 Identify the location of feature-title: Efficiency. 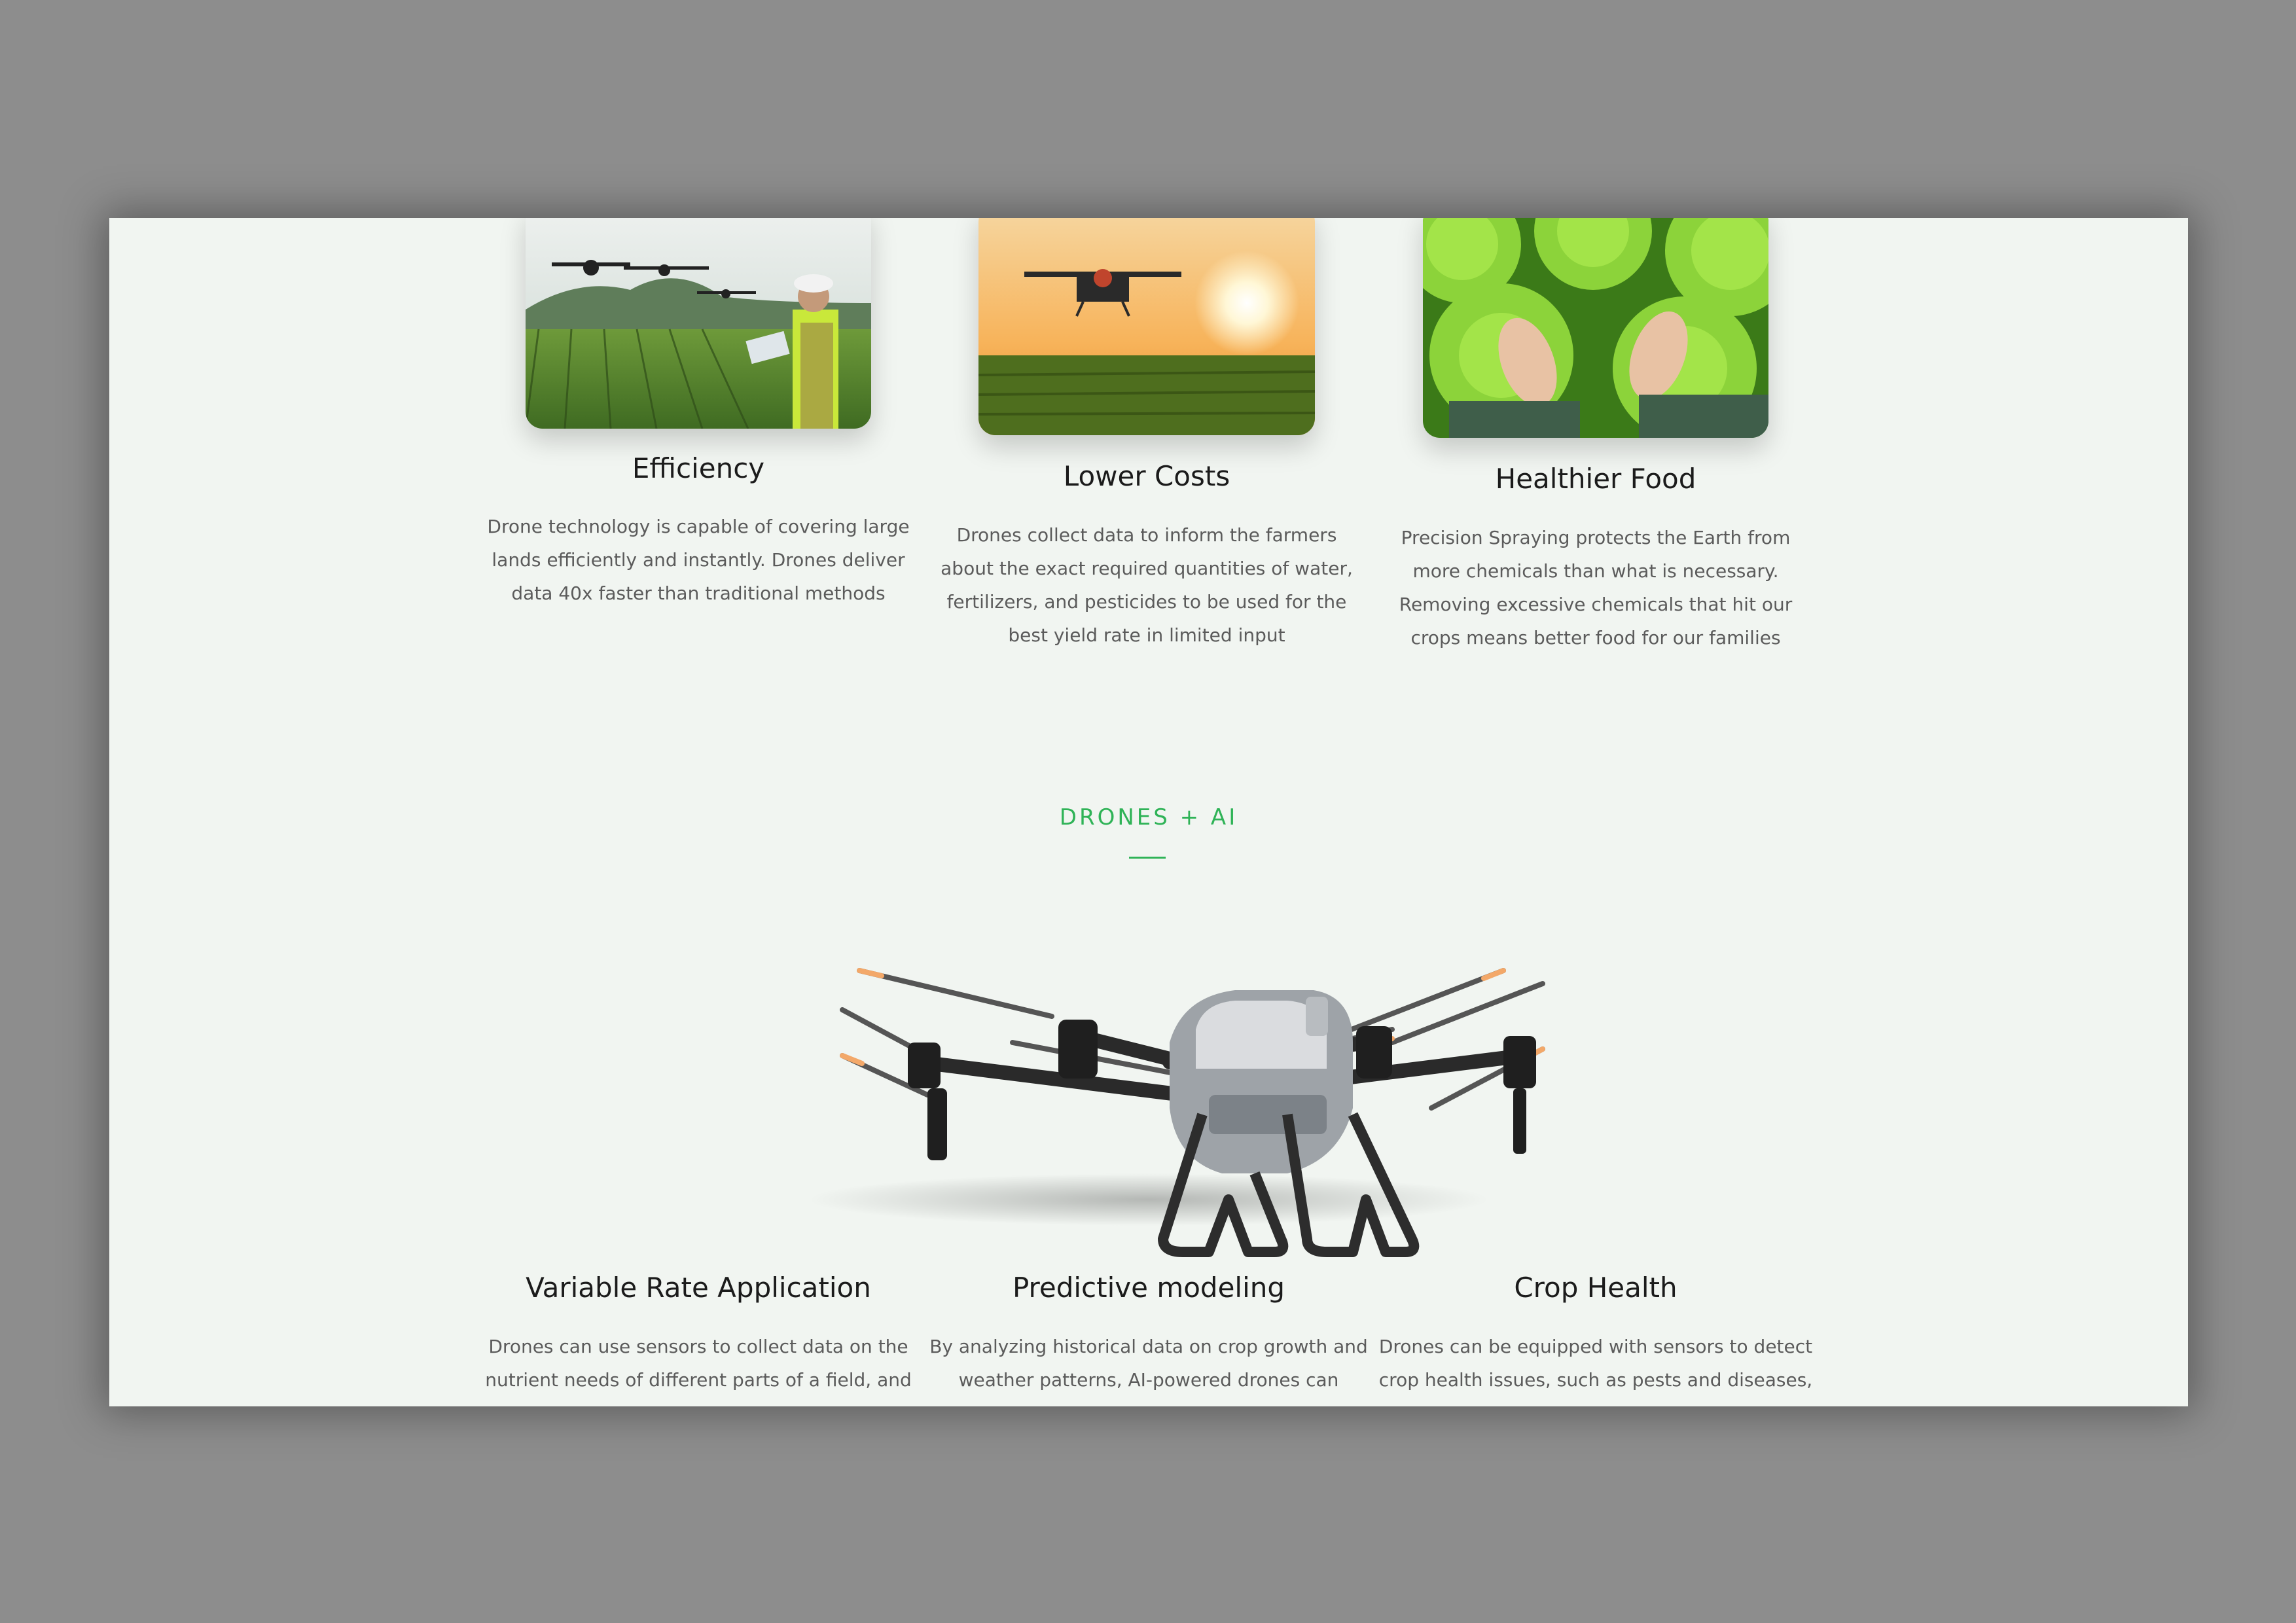
(698, 468).